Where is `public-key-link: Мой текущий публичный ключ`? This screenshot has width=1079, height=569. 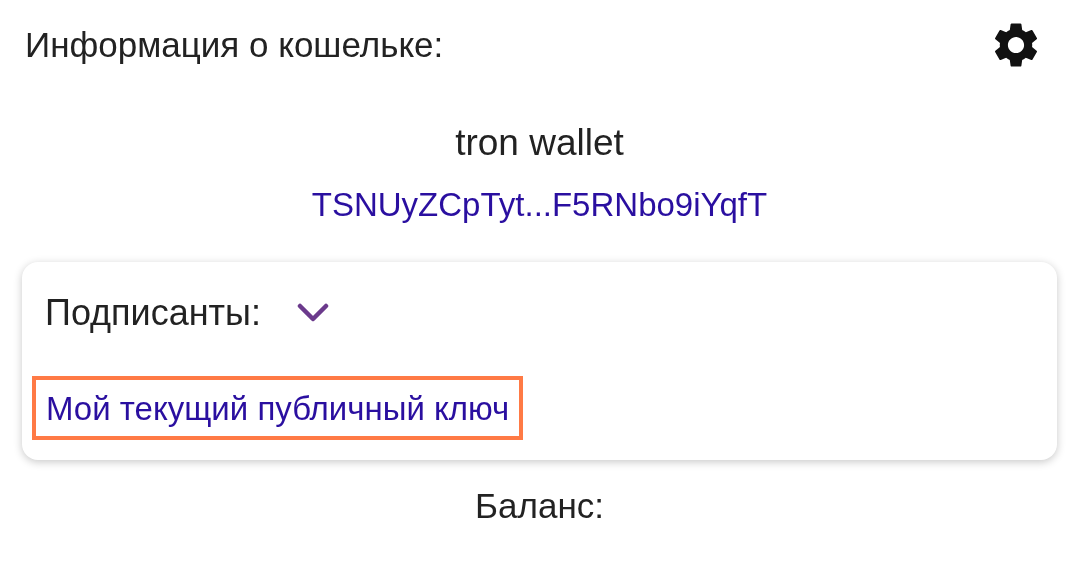
public-key-link: Мой текущий публичный ключ is located at coordinates (278, 408).